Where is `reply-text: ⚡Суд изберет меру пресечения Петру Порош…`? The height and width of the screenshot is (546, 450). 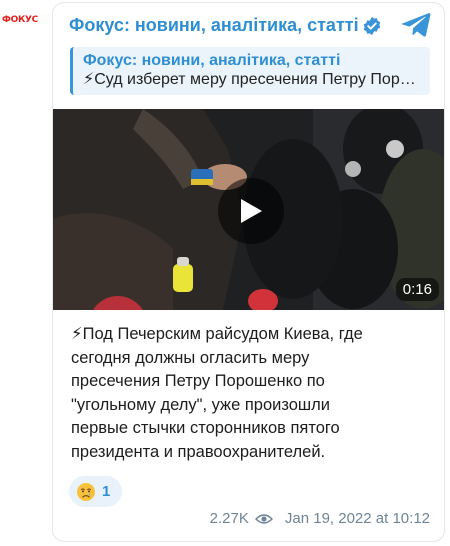
reply-text: ⚡Суд изберет меру пресечения Петру Порош… is located at coordinates (251, 79).